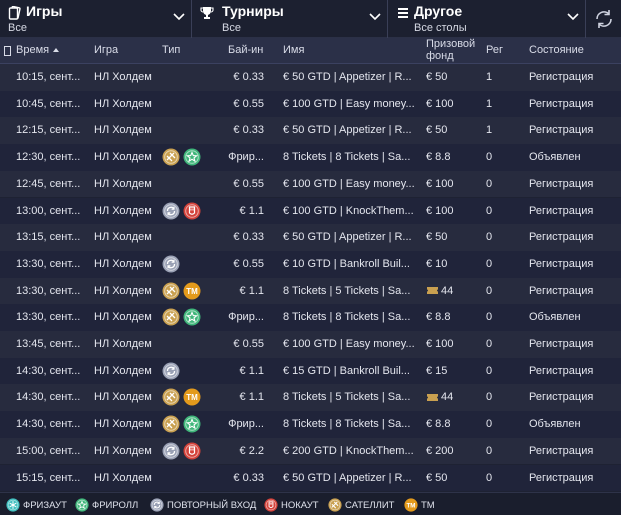 Image resolution: width=621 pixels, height=515 pixels. What do you see at coordinates (14, 505) in the screenshot?
I see `freezeout-icon` at bounding box center [14, 505].